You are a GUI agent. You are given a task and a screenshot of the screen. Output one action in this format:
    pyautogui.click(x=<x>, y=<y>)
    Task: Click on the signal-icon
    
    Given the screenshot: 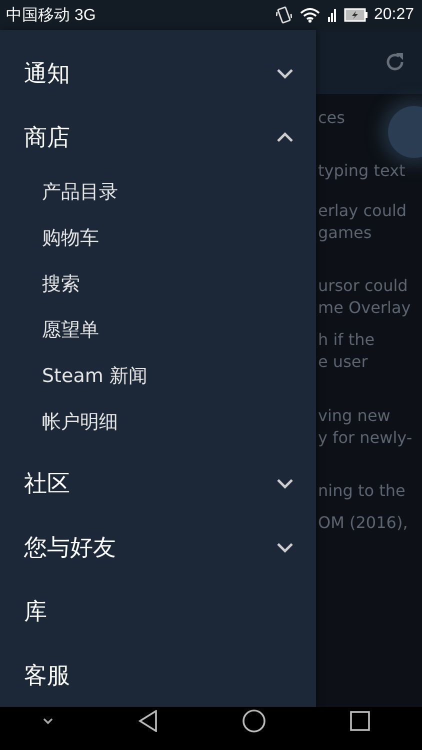 What is the action you would take?
    pyautogui.click(x=332, y=15)
    